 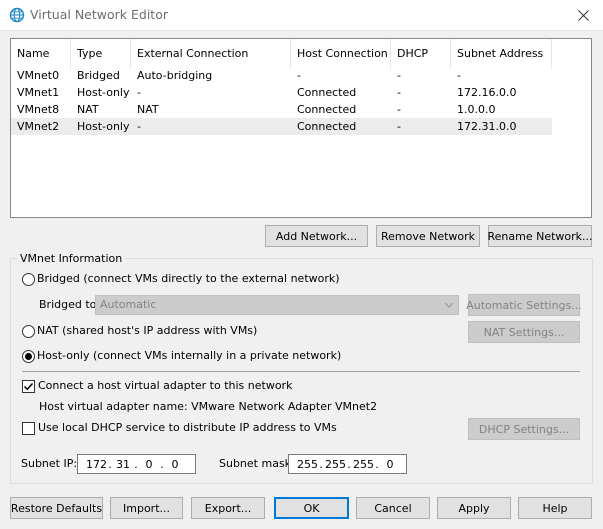 What do you see at coordinates (101, 54) in the screenshot?
I see `column-header-type: Type` at bounding box center [101, 54].